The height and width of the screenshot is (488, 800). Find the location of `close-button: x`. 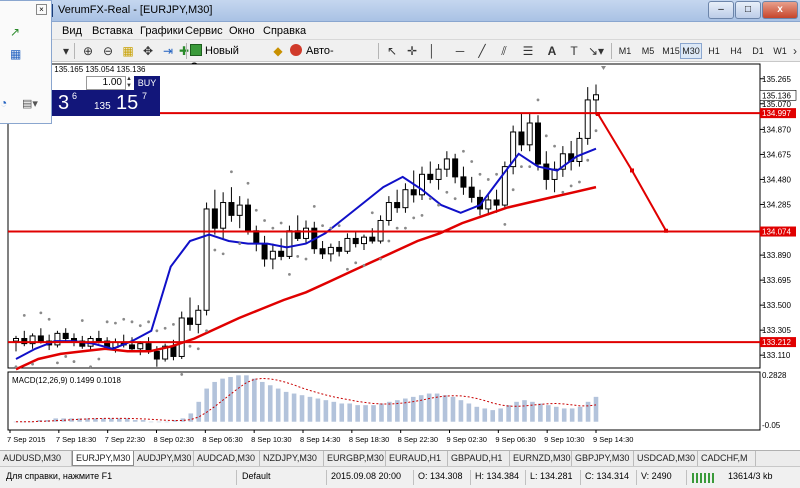

close-button: x is located at coordinates (780, 10).